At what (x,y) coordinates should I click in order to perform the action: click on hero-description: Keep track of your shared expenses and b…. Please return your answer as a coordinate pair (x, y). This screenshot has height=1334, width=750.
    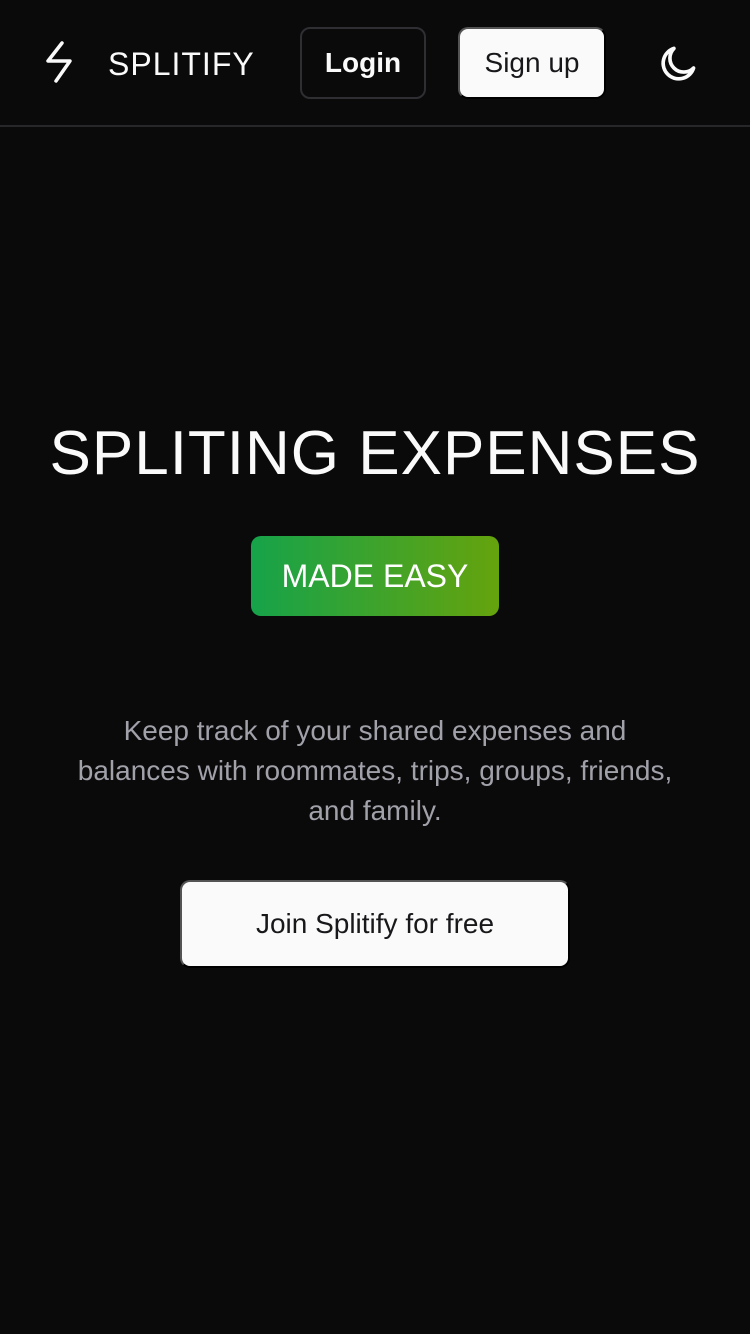
    Looking at the image, I should click on (375, 770).